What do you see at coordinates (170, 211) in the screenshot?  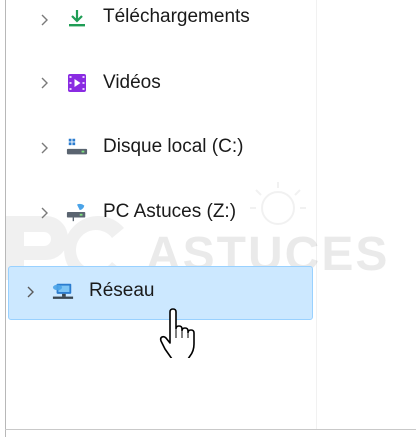 I see `tree-item-label: PC Astuces (Z:)` at bounding box center [170, 211].